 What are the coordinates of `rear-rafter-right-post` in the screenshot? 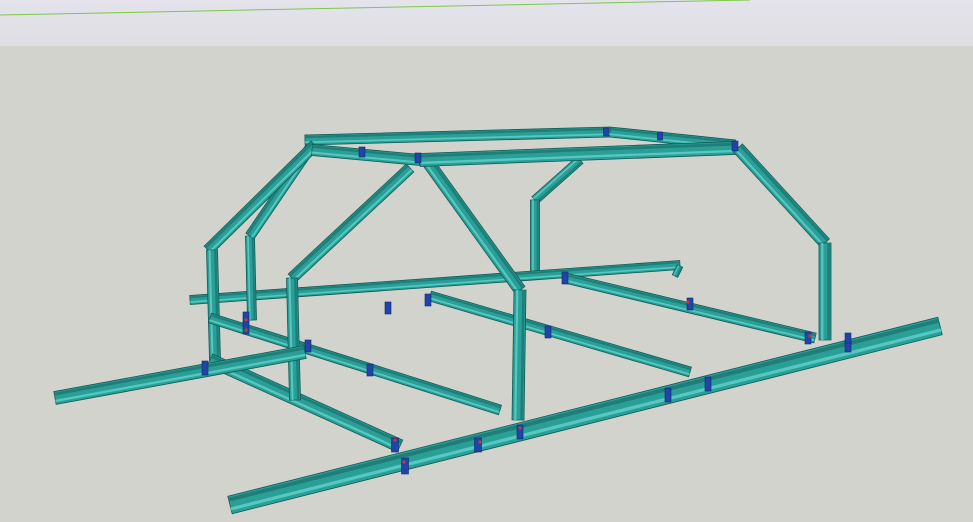 It's located at (535, 239).